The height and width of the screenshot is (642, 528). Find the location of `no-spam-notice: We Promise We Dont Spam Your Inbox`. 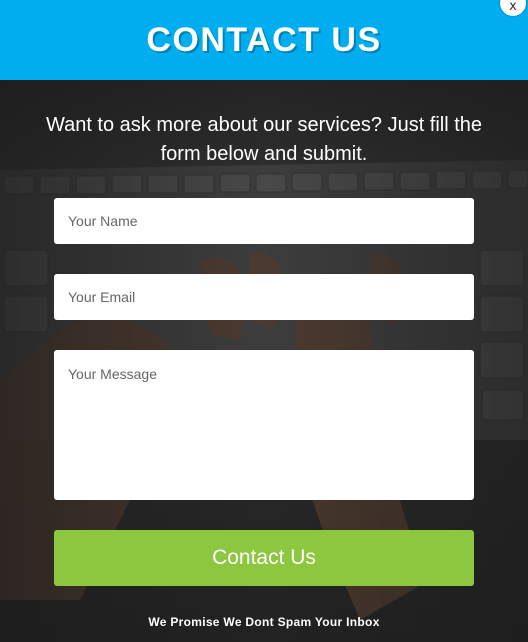

no-spam-notice: We Promise We Dont Spam Your Inbox is located at coordinates (264, 622).